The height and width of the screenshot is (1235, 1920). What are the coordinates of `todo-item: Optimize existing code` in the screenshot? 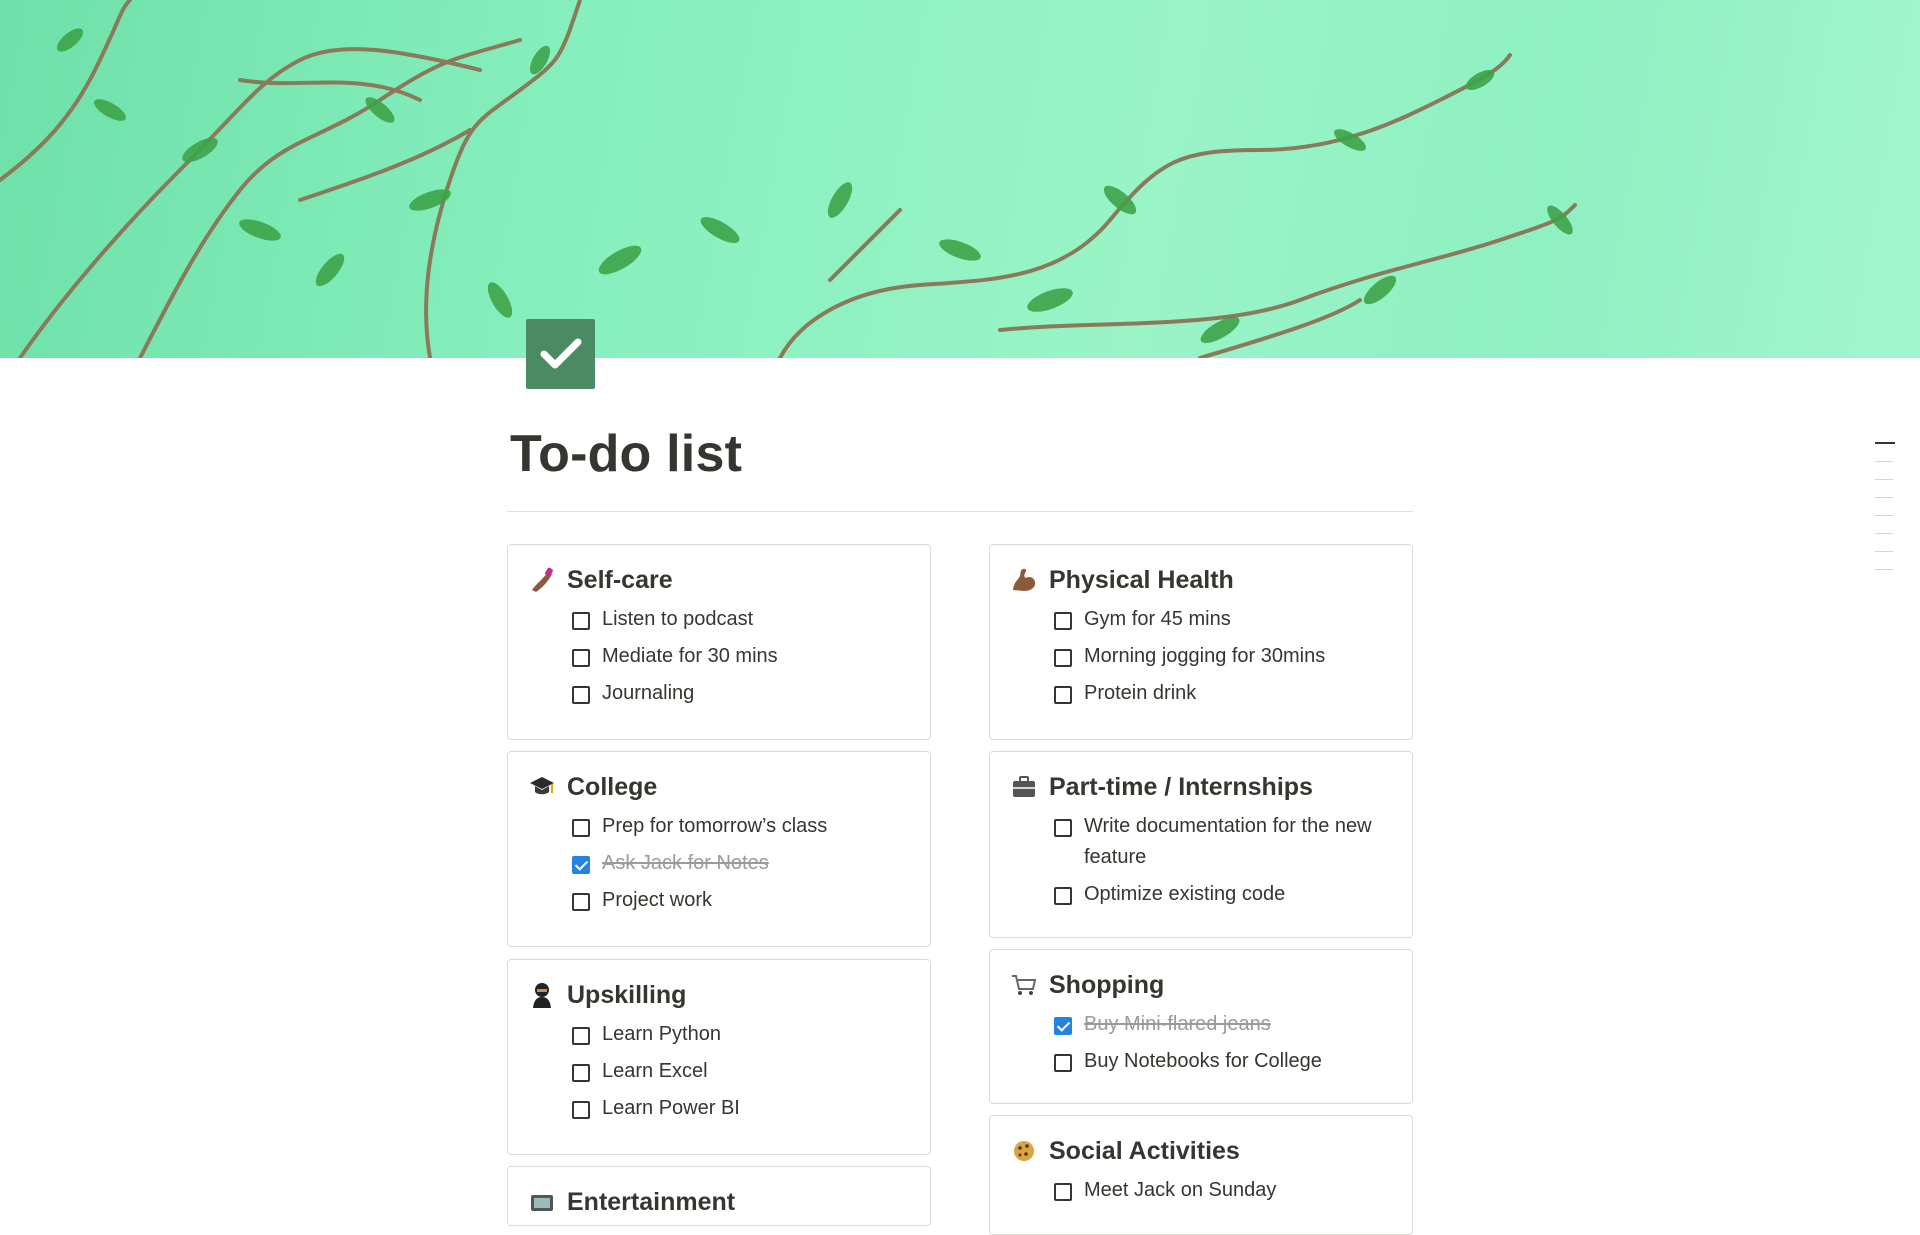 It's located at (1227, 896).